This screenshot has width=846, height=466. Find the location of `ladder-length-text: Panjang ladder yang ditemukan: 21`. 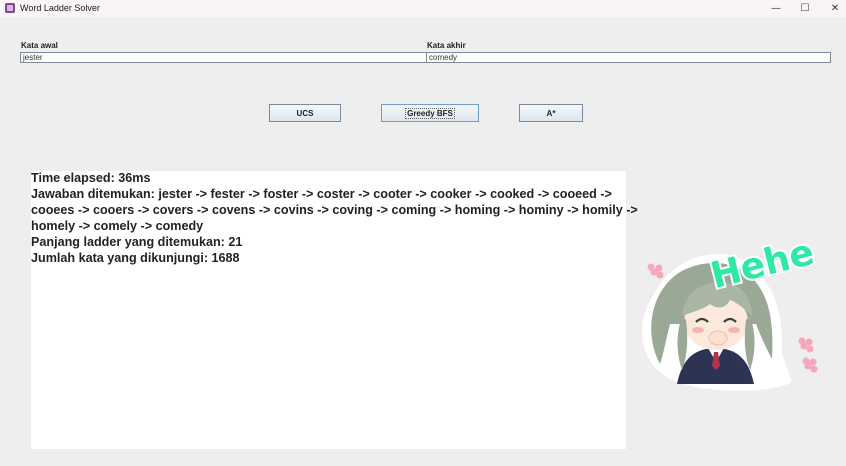

ladder-length-text: Panjang ladder yang ditemukan: 21 is located at coordinates (137, 242).